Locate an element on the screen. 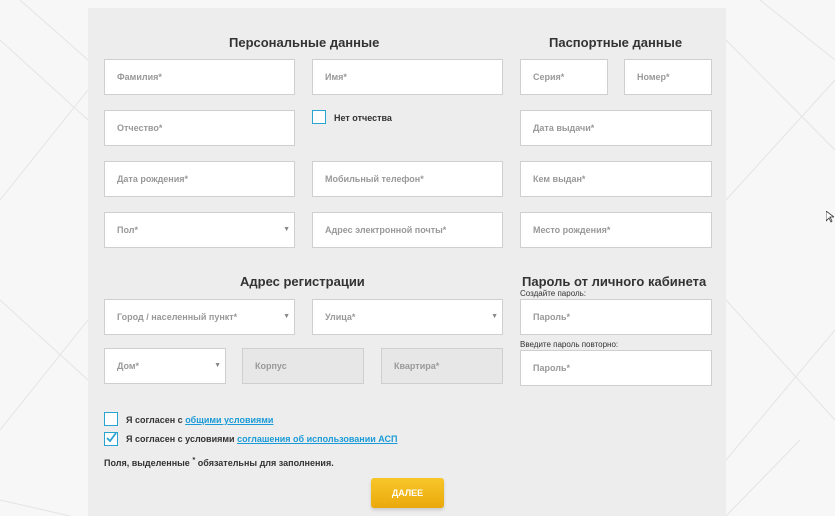  building-field: Корпус is located at coordinates (303, 366).